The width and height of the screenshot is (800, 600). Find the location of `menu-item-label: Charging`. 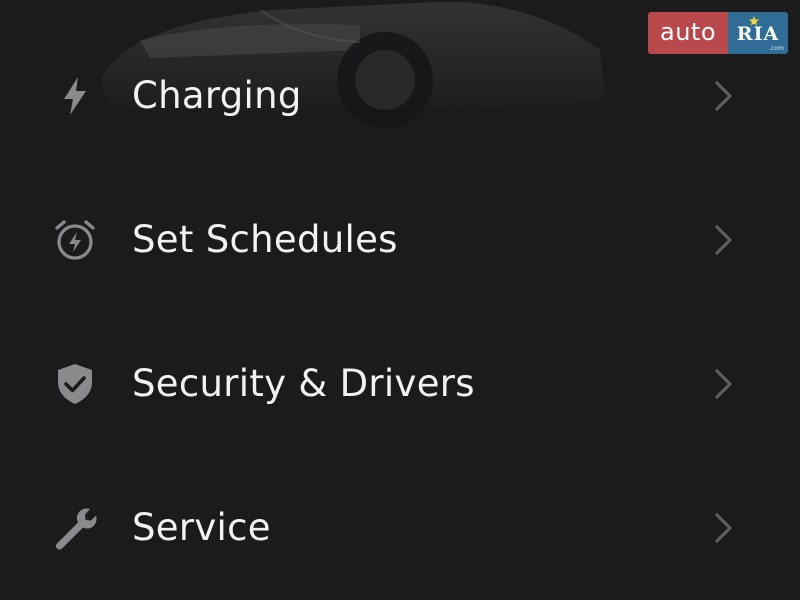

menu-item-label: Charging is located at coordinates (217, 95).